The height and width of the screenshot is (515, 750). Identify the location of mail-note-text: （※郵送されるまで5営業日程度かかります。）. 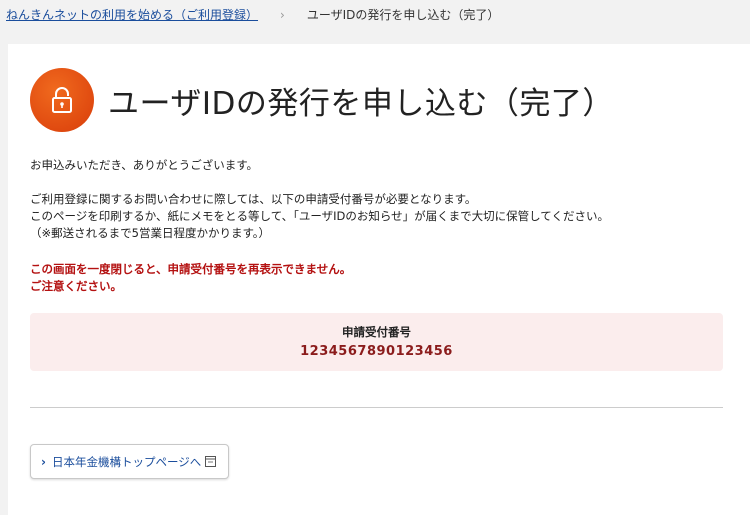
(150, 233).